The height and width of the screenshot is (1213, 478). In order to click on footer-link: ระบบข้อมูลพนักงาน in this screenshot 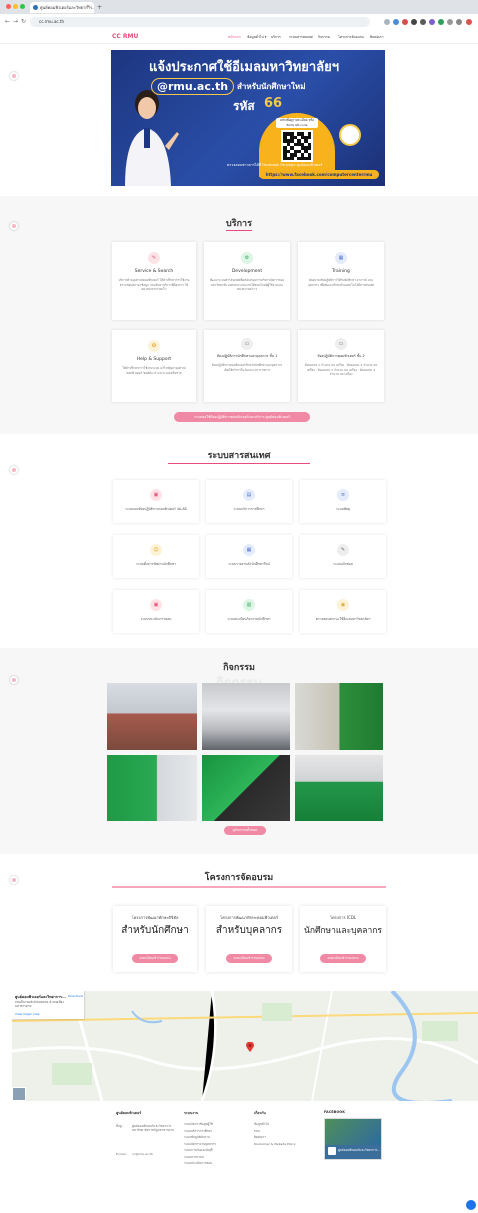, I will do `click(216, 1137)`.